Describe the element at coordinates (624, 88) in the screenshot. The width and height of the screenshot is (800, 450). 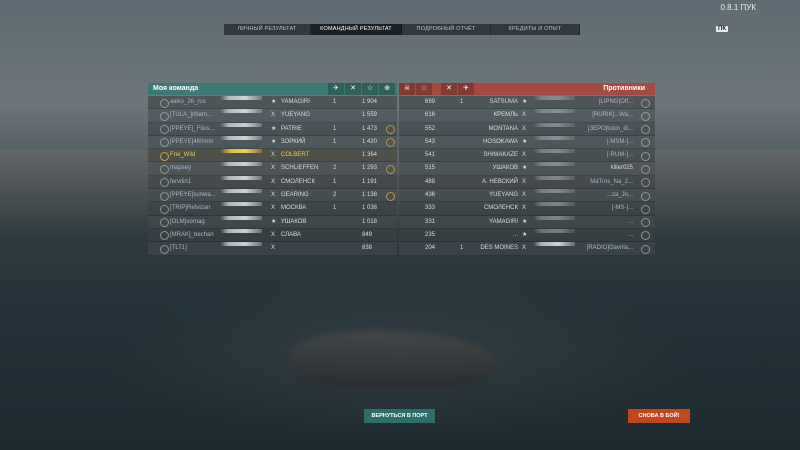
I see `enemy-team-title: Противники` at that location.